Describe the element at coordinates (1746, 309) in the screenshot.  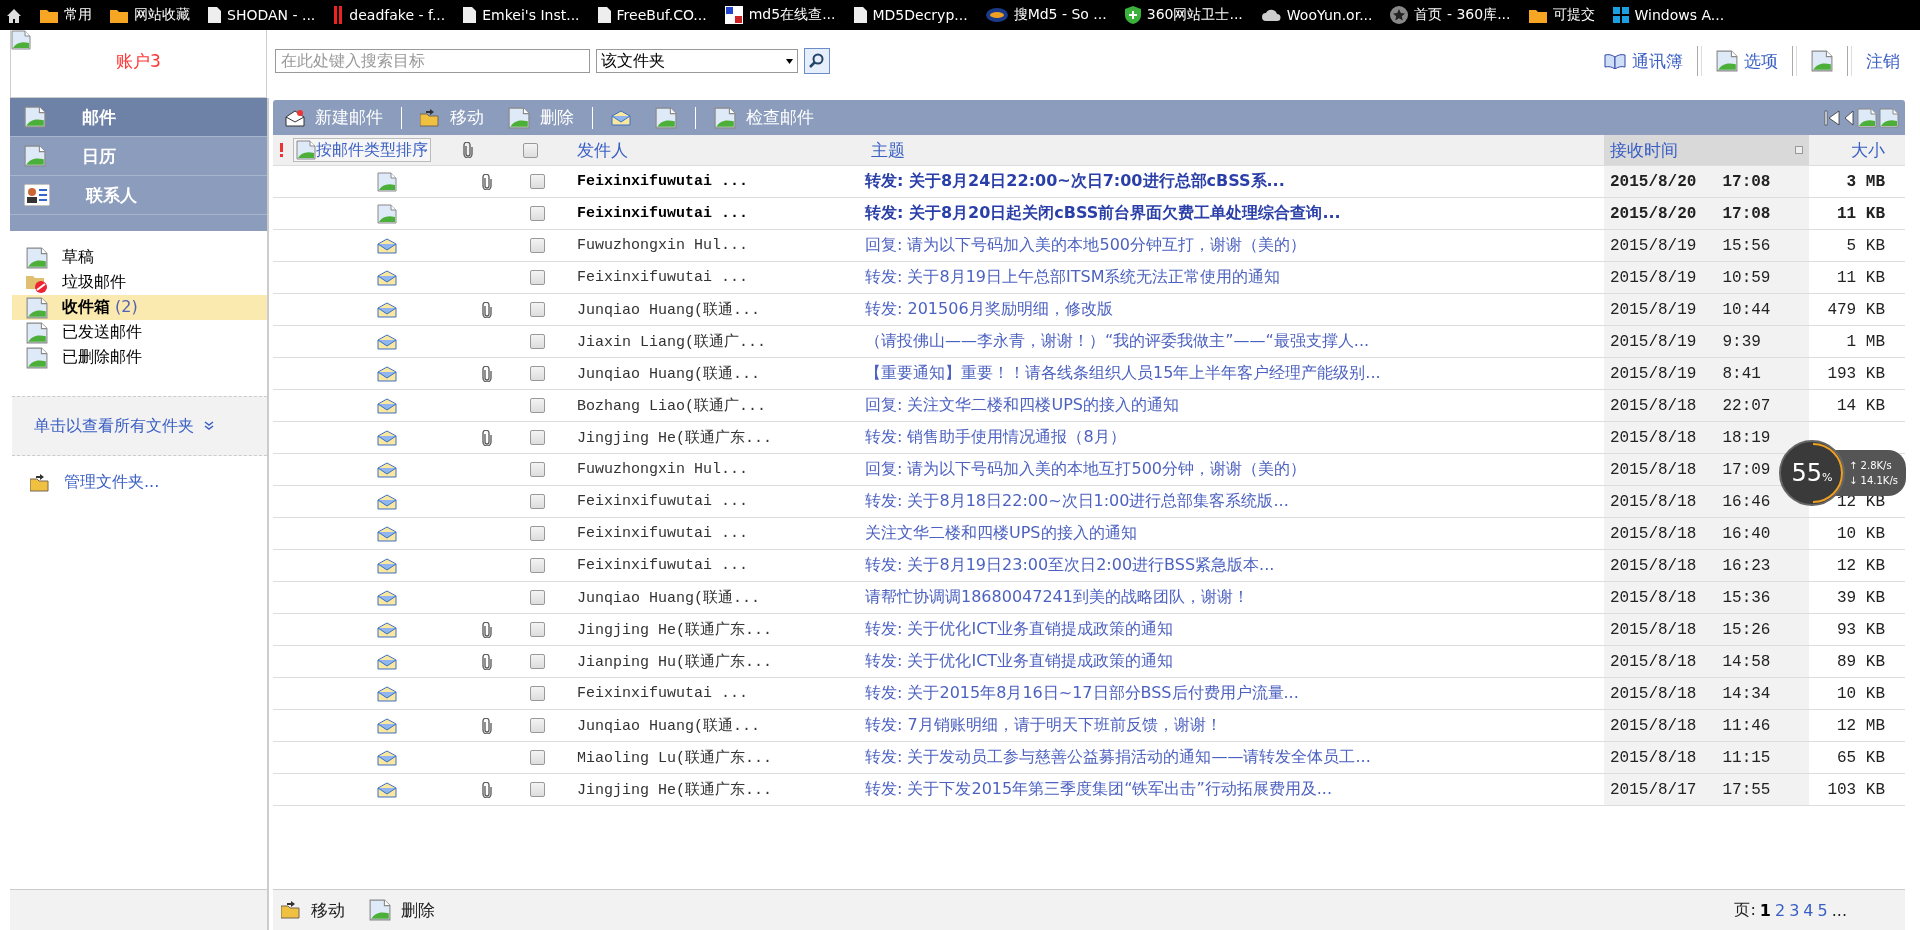
I see `received-time: 10:44` at that location.